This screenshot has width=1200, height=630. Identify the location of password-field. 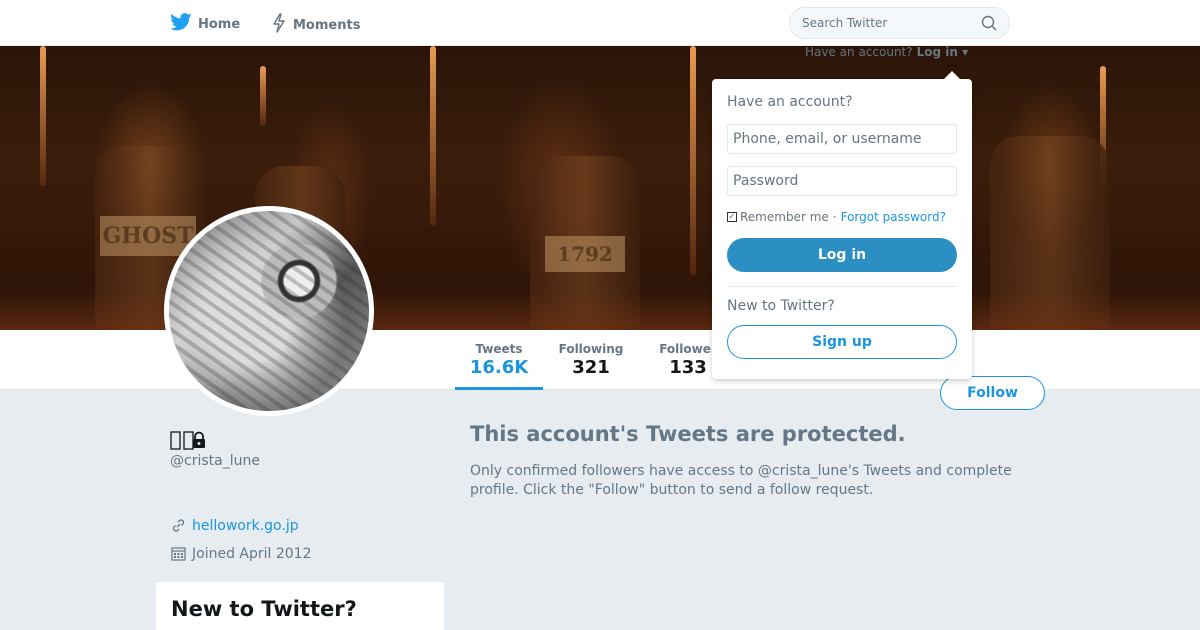
(842, 181).